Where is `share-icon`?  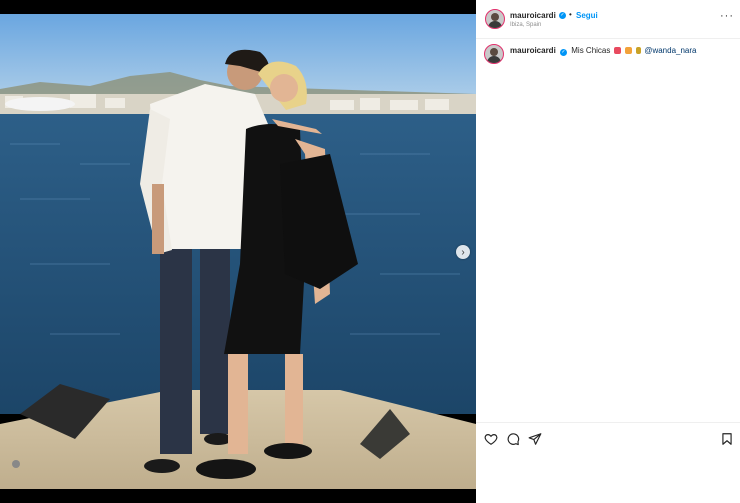 share-icon is located at coordinates (535, 439).